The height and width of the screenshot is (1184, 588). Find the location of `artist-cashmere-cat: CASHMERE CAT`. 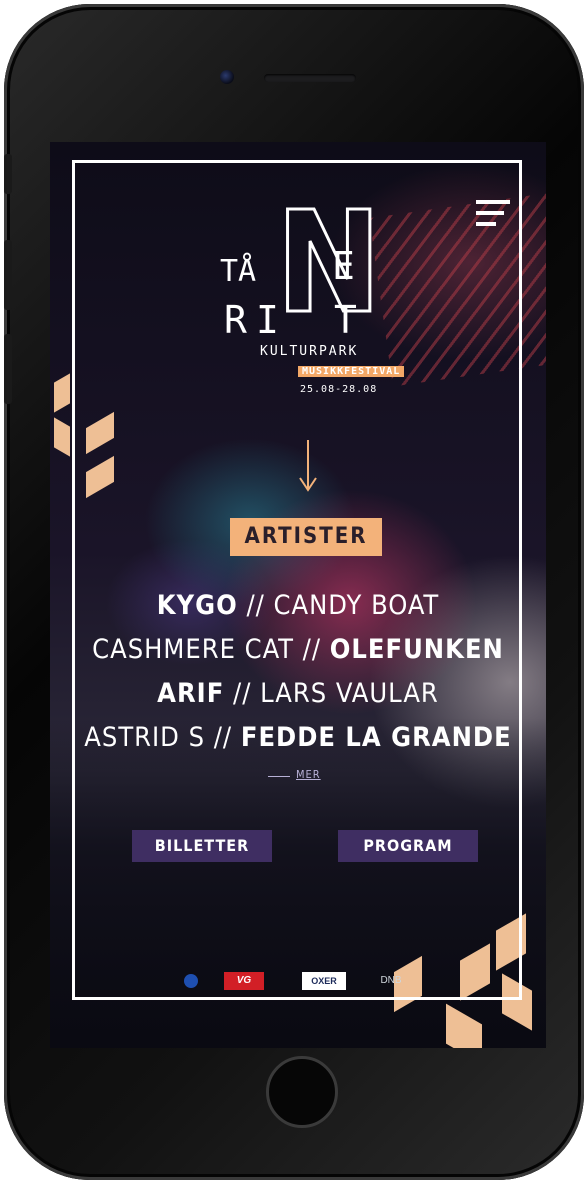

artist-cashmere-cat: CASHMERE CAT is located at coordinates (193, 649).